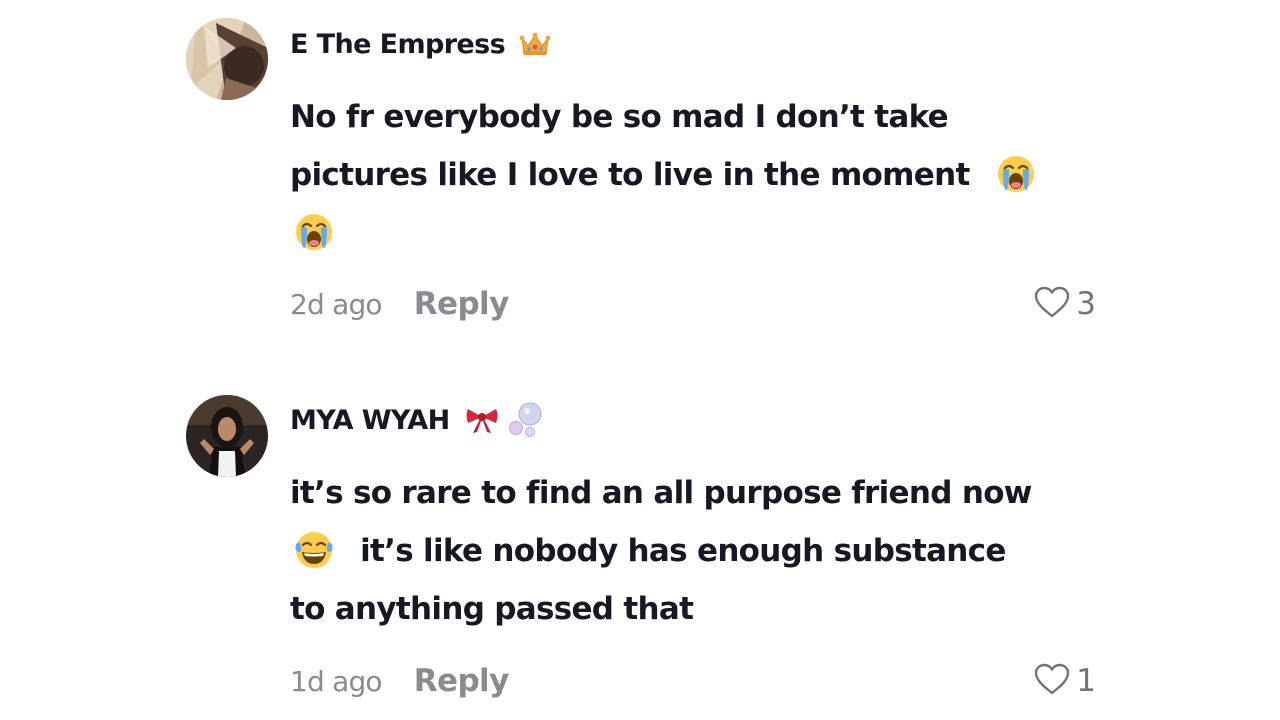 This screenshot has width=1280, height=720. I want to click on comment-line-with-emoji: it’s like nobody has enough substance, so click(700, 551).